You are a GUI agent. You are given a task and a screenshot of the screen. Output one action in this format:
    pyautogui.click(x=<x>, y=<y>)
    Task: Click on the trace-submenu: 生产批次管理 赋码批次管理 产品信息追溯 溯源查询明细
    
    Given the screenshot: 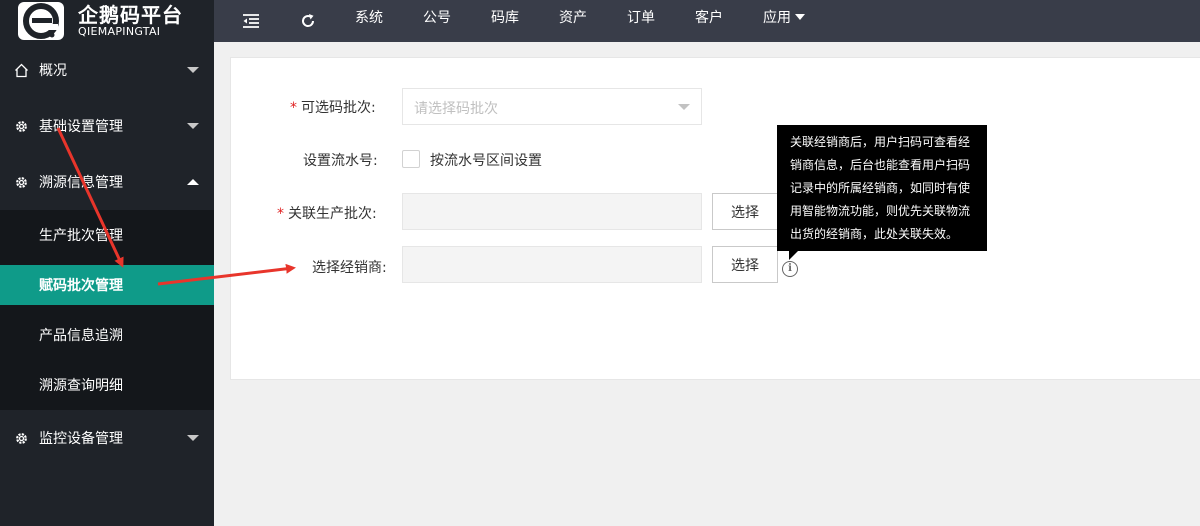 What is the action you would take?
    pyautogui.click(x=107, y=310)
    